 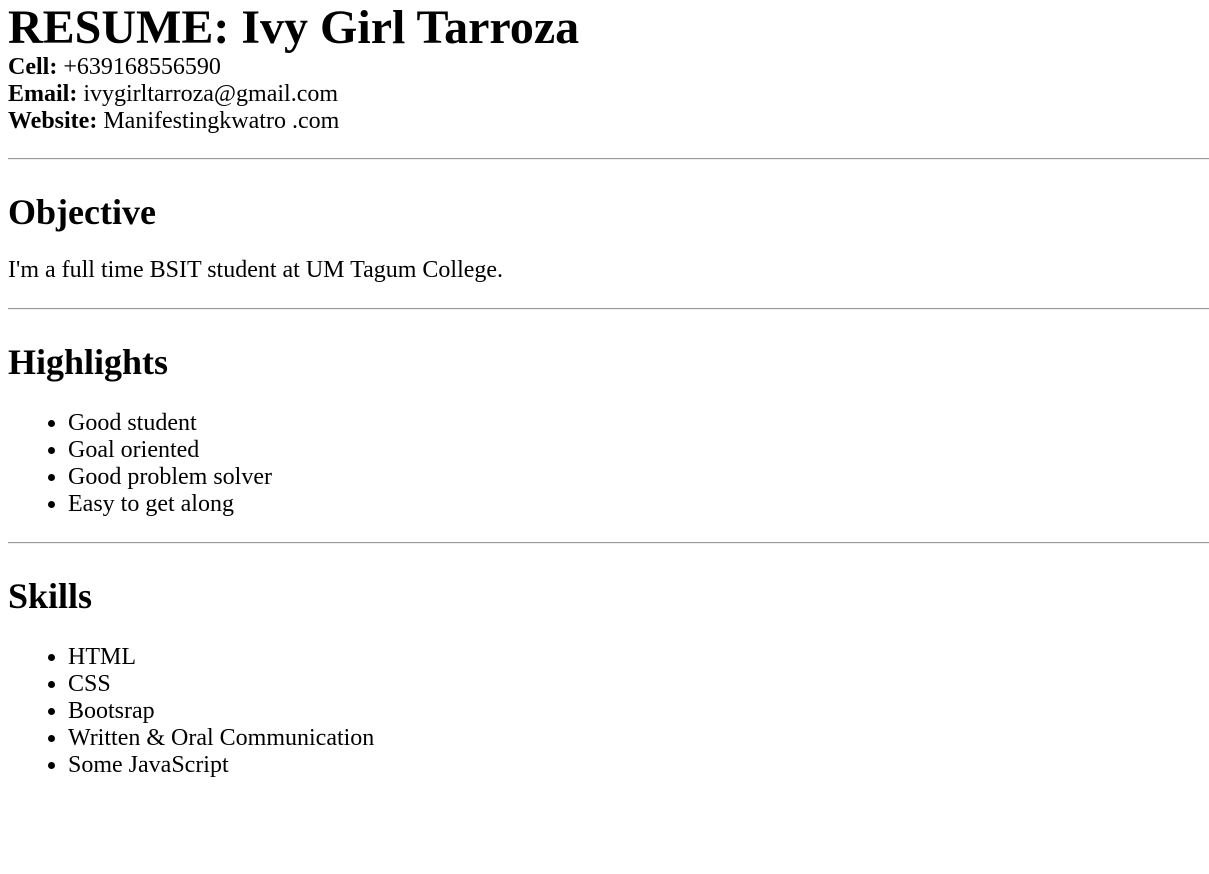 I want to click on list-item: Bootsrap, so click(x=638, y=711).